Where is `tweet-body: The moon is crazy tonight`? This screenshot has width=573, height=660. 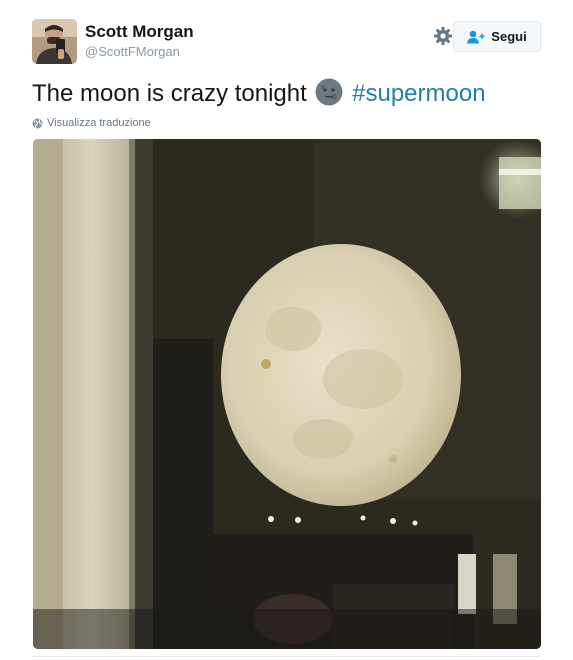
tweet-body: The moon is crazy tonight is located at coordinates (169, 93).